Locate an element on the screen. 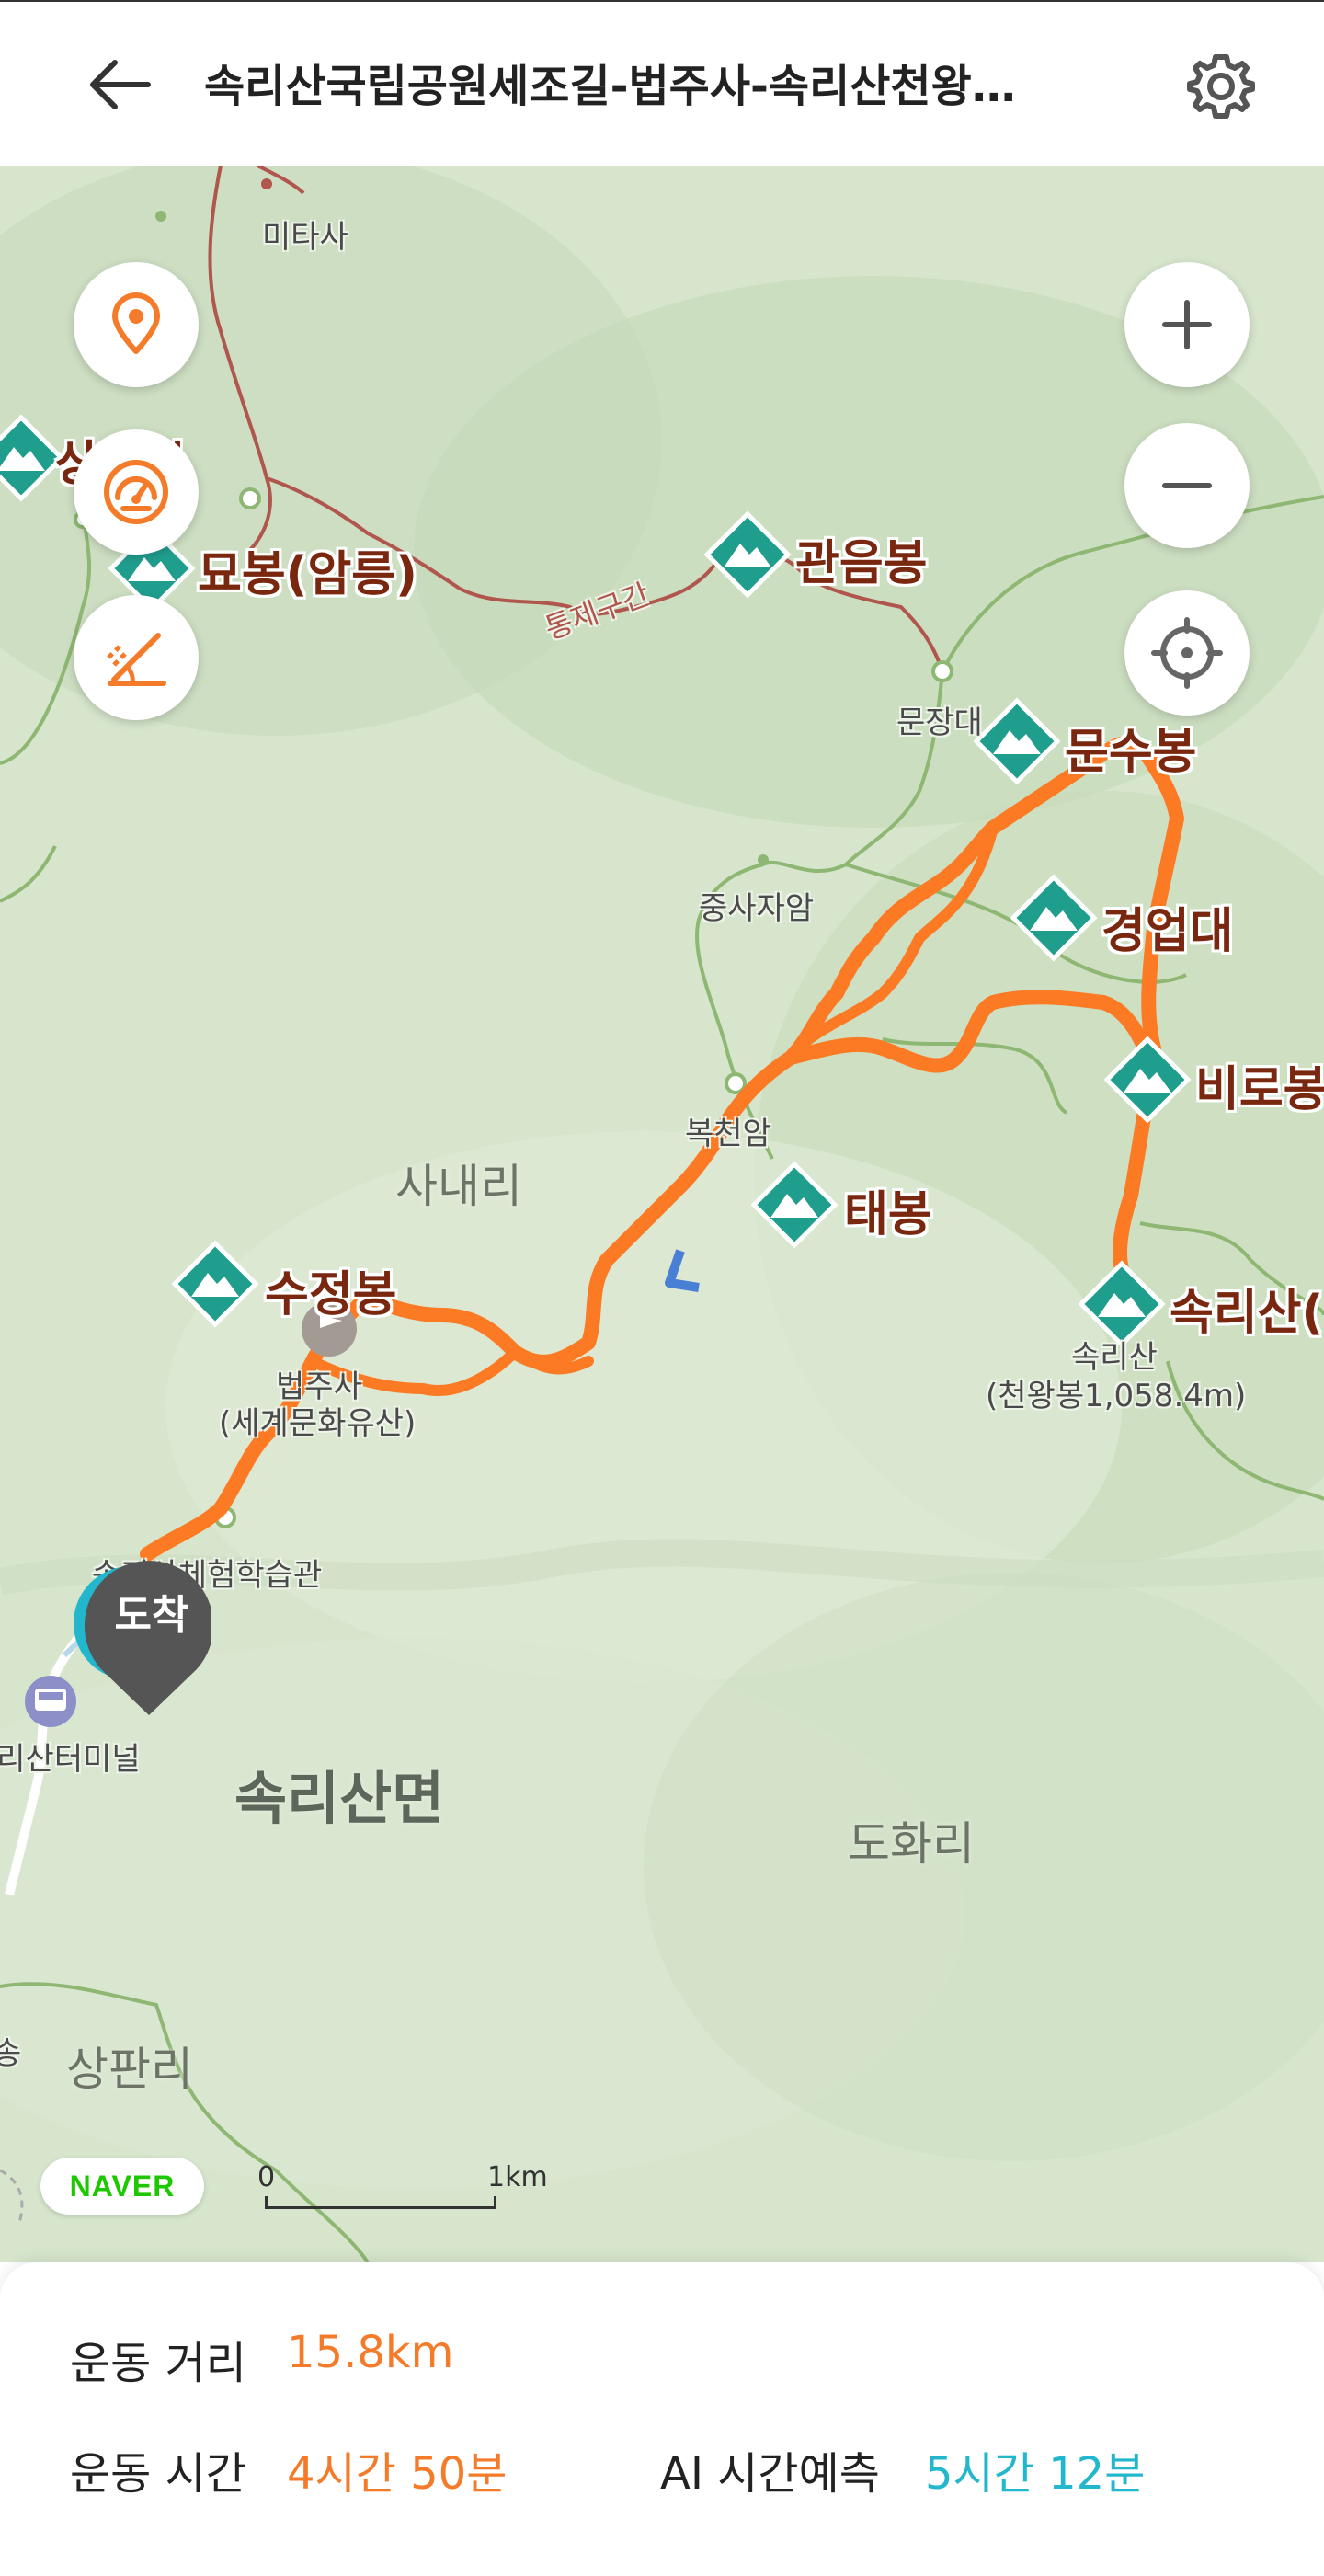 The image size is (1324, 2576). speedometer-icon is located at coordinates (136, 492).